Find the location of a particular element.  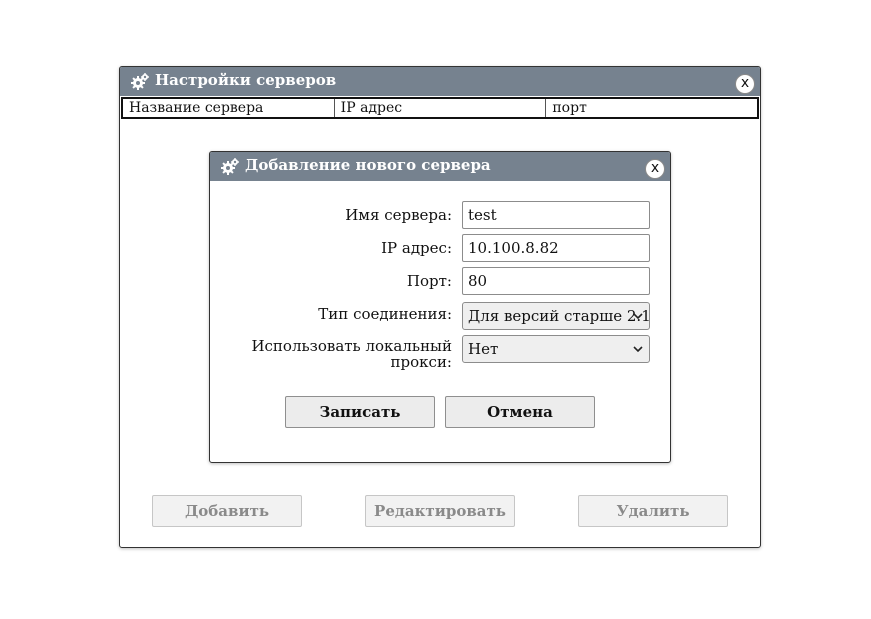

use-proxy-select: Нет is located at coordinates (556, 349).